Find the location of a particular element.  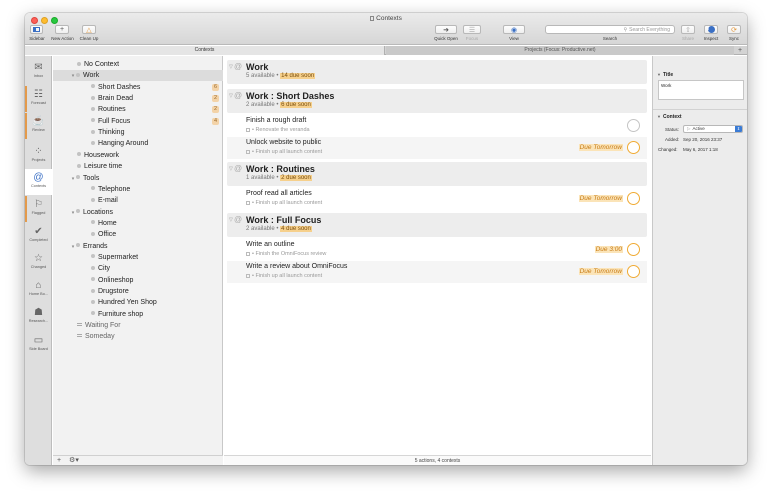

sidebar-item: Housework is located at coordinates (138, 155).